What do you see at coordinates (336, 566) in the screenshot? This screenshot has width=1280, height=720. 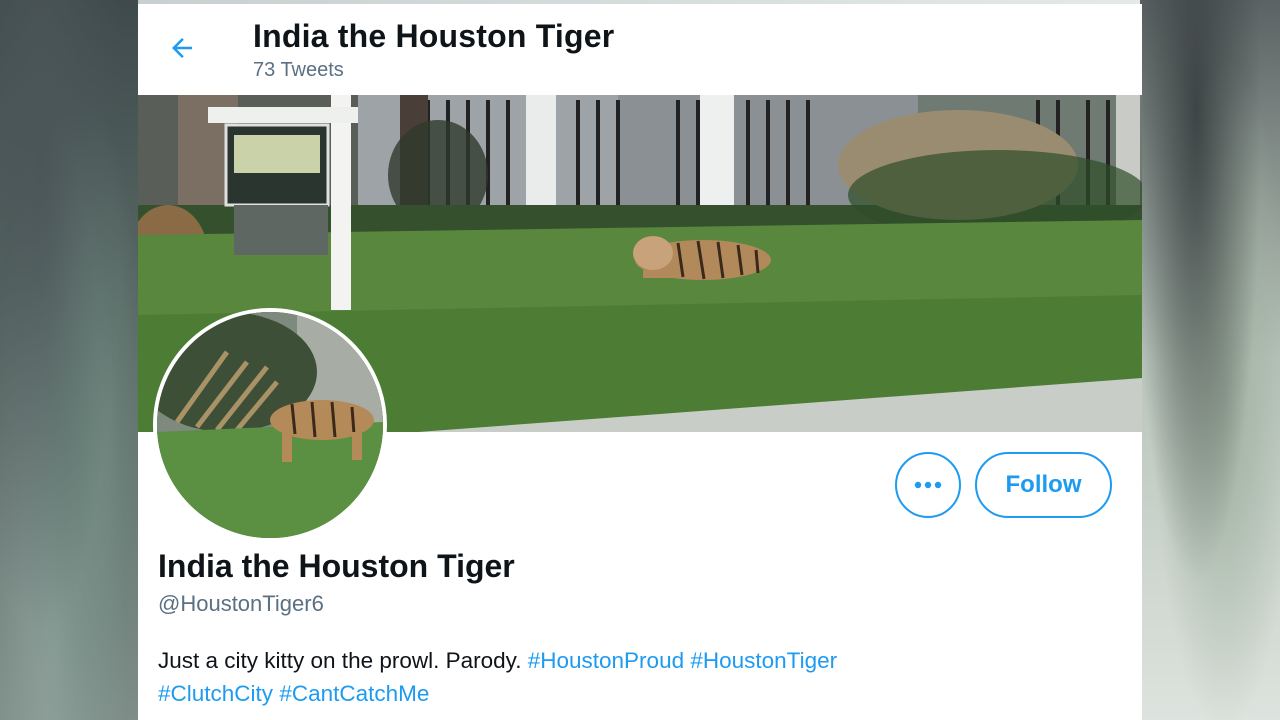 I see `profile-display-name: India the Houston Tiger` at bounding box center [336, 566].